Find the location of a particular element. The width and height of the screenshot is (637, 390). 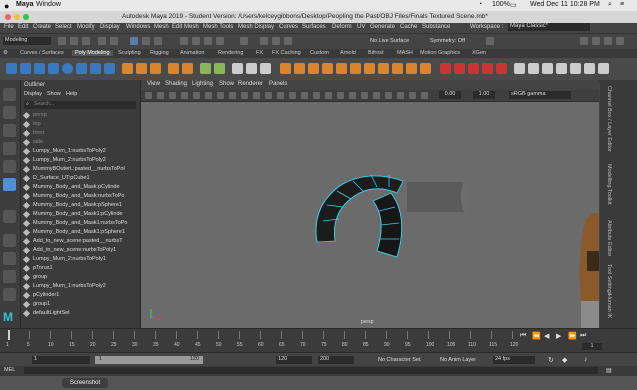

anim-end-field: 200 is located at coordinates (336, 360).